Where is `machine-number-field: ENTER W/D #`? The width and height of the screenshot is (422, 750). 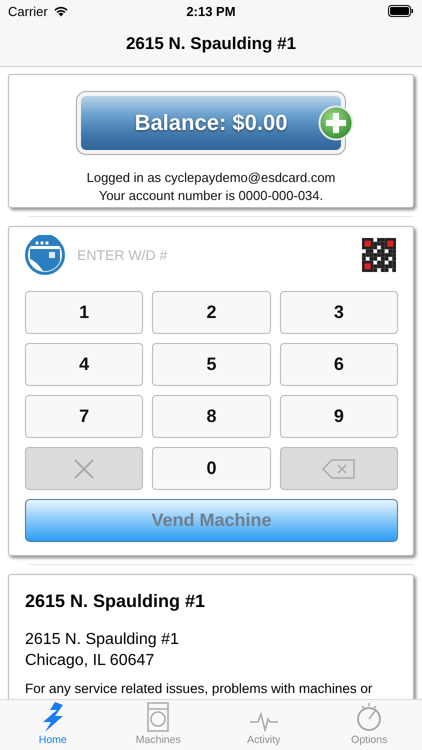 machine-number-field: ENTER W/D # is located at coordinates (213, 255).